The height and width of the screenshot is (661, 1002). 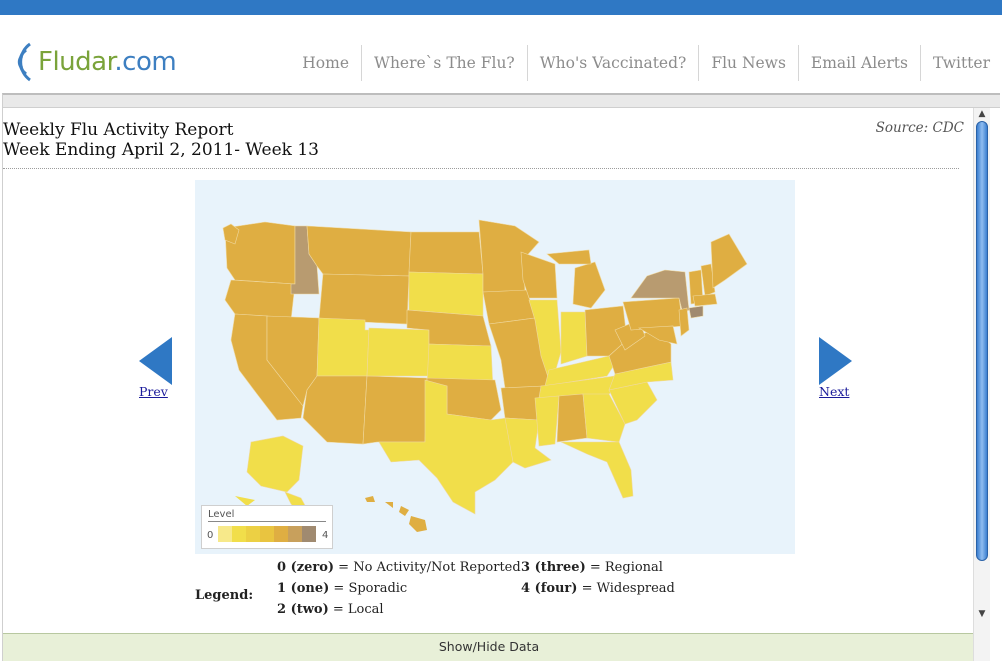 I want to click on legend-label: Legend:, so click(x=224, y=595).